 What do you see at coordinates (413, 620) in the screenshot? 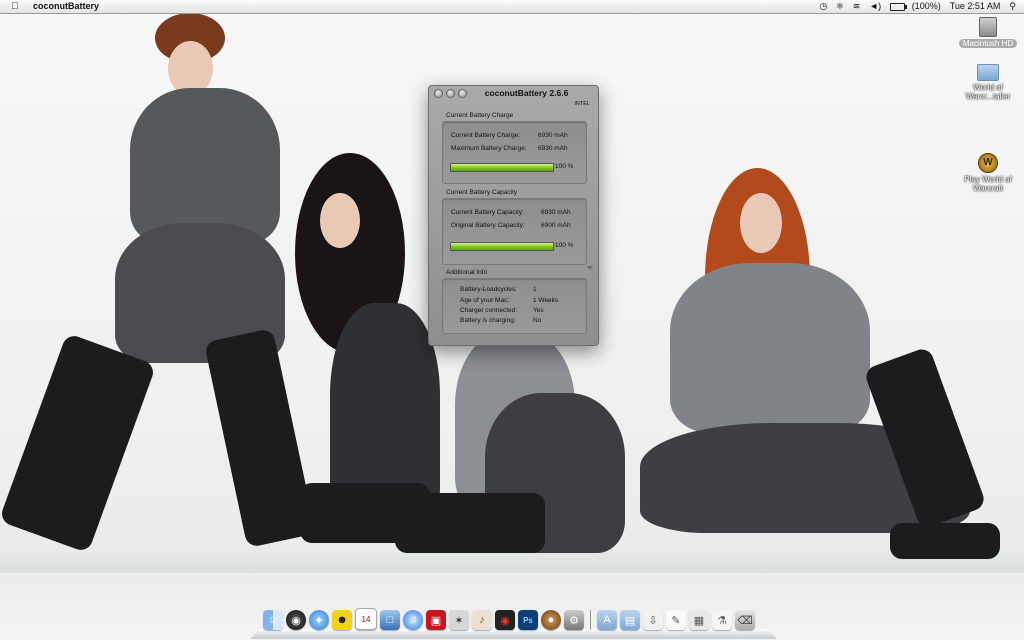
I see `itunes-icon: ♫` at bounding box center [413, 620].